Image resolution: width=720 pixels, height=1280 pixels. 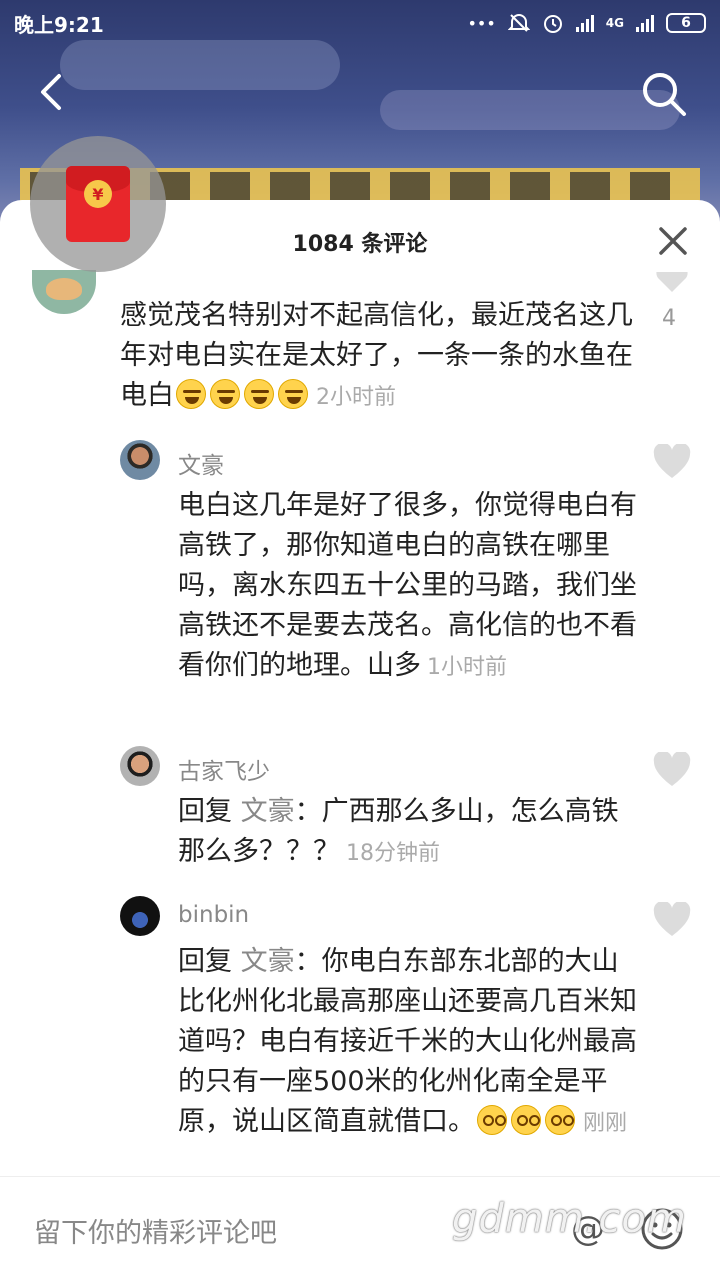 What do you see at coordinates (59, 24) in the screenshot?
I see `status-time: 晚上9:21` at bounding box center [59, 24].